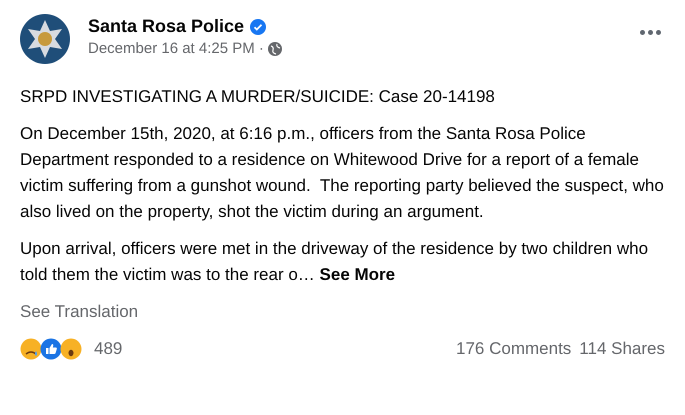 The image size is (685, 415). What do you see at coordinates (275, 49) in the screenshot?
I see `globe-icon` at bounding box center [275, 49].